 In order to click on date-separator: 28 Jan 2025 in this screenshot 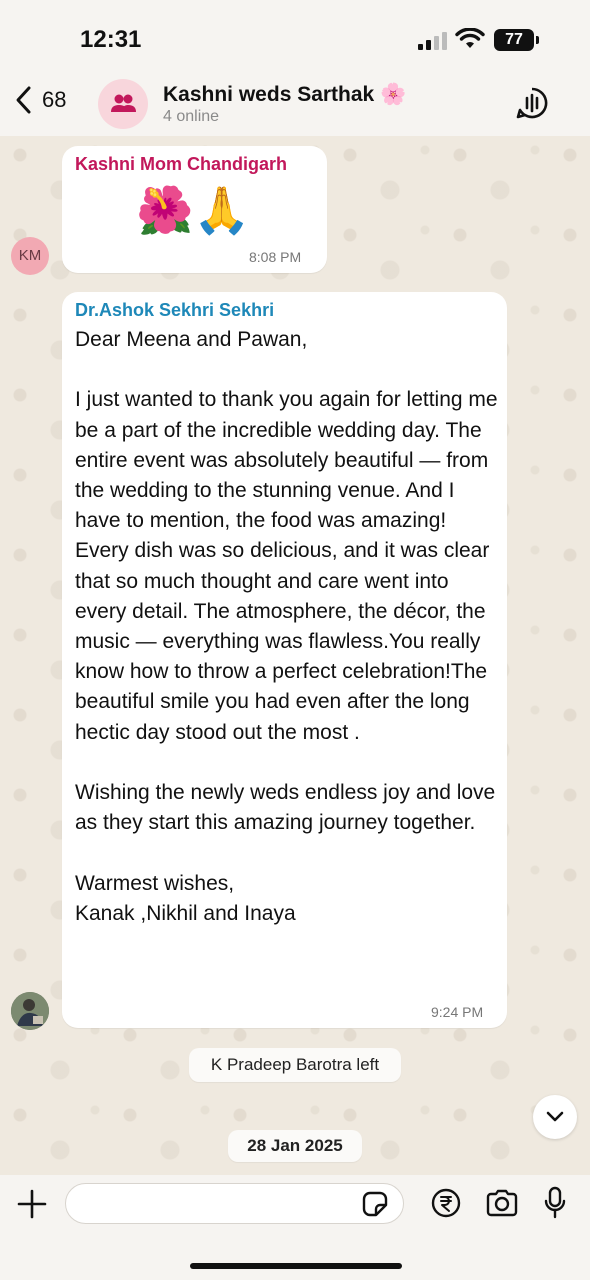, I will do `click(295, 1146)`.